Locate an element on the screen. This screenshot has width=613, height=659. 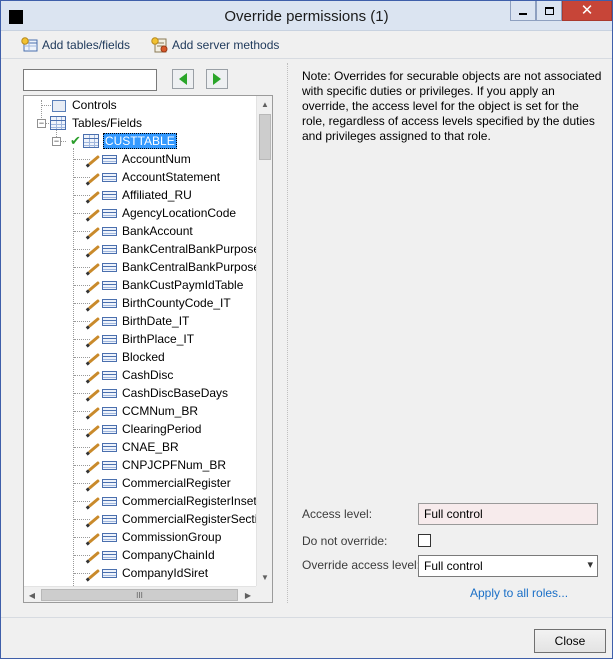
arrow-right-icon is located at coordinates (217, 79).